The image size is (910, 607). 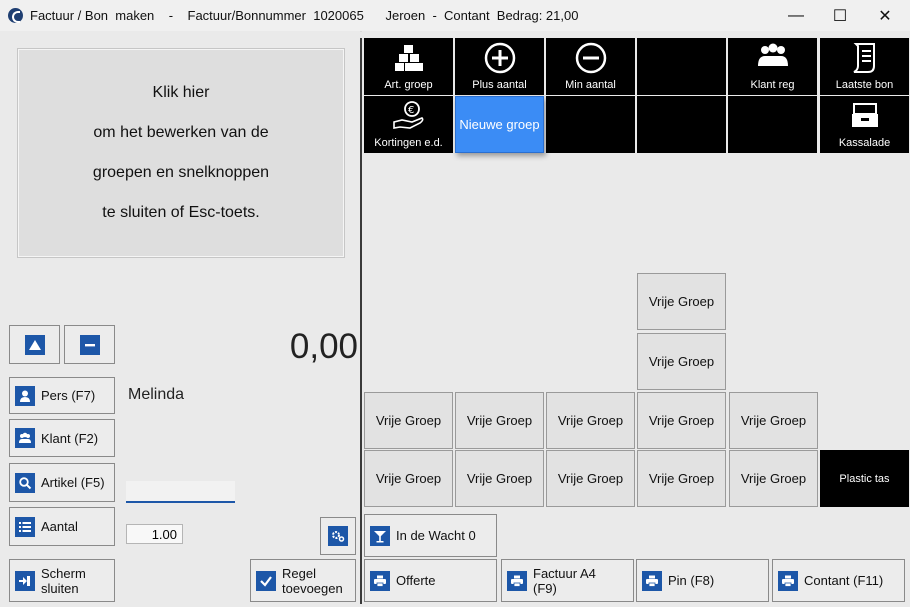 What do you see at coordinates (25, 438) in the screenshot?
I see `group-icon` at bounding box center [25, 438].